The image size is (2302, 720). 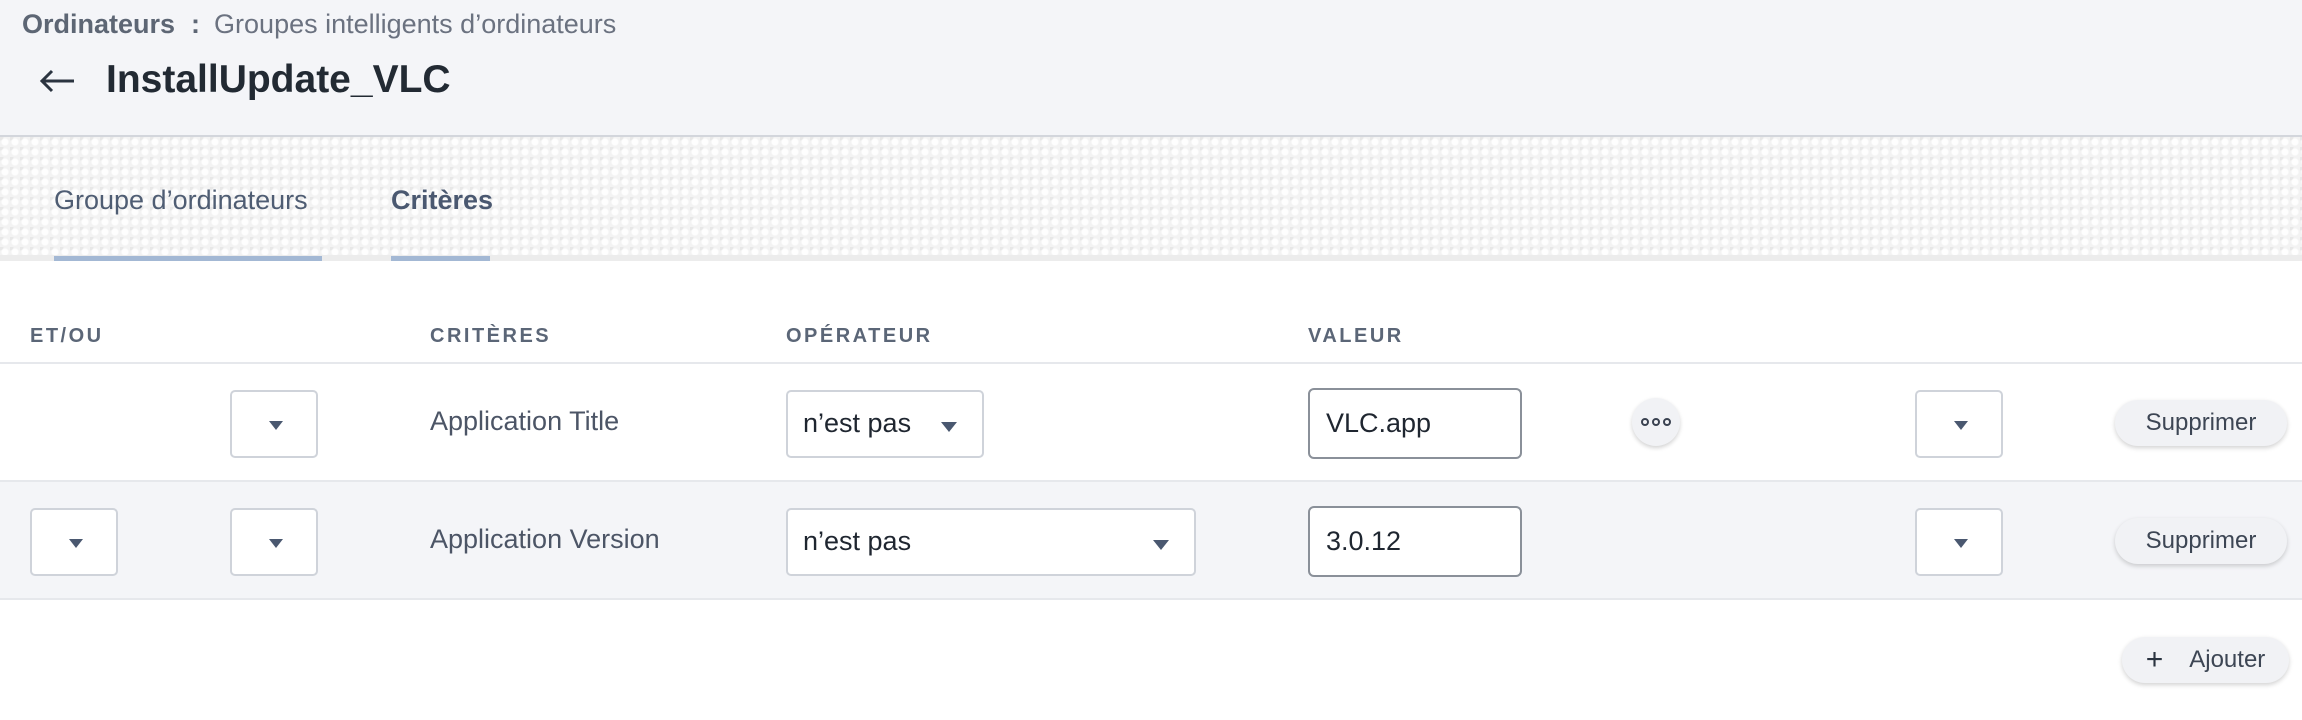 What do you see at coordinates (188, 223) in the screenshot?
I see `tab-groupe-ordinateurs: Groupe d’ordinateurs` at bounding box center [188, 223].